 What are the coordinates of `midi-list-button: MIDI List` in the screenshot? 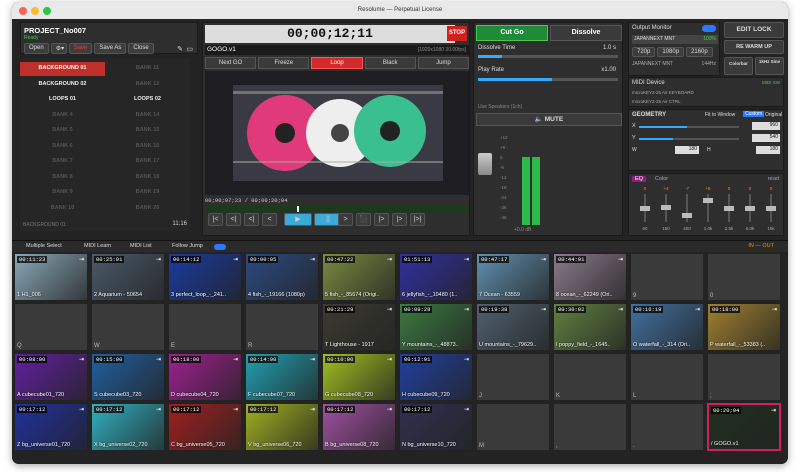 It's located at (141, 246).